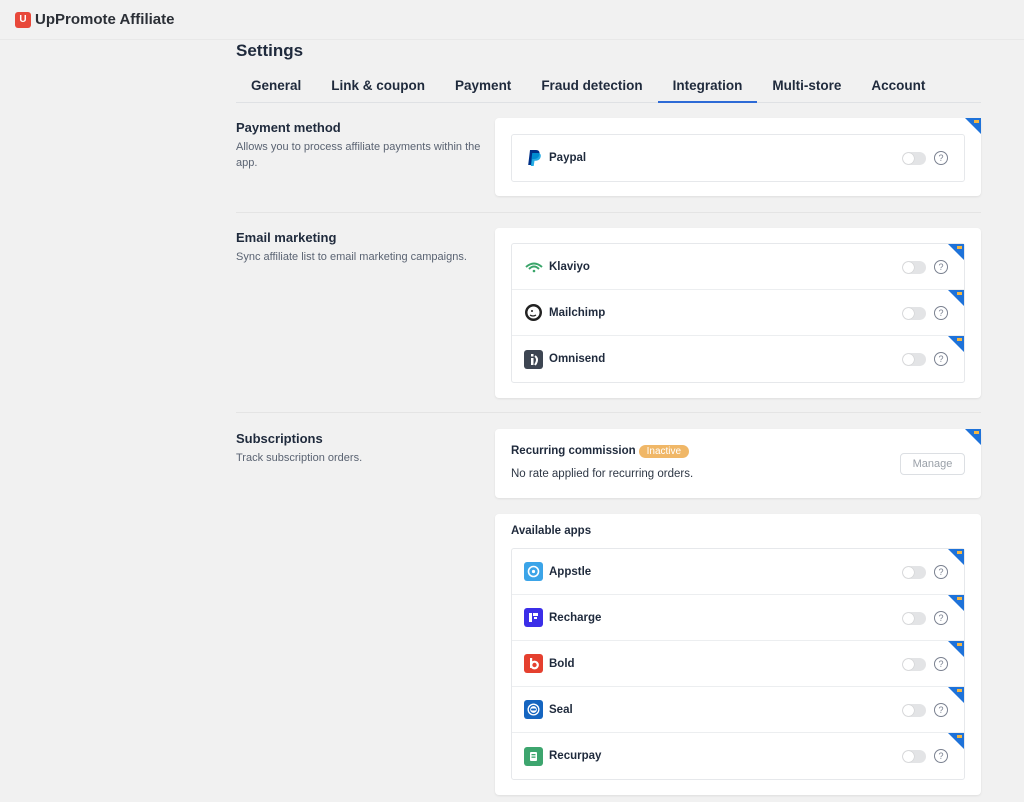 The height and width of the screenshot is (802, 1024). I want to click on list-item: Appstle ?, so click(738, 572).